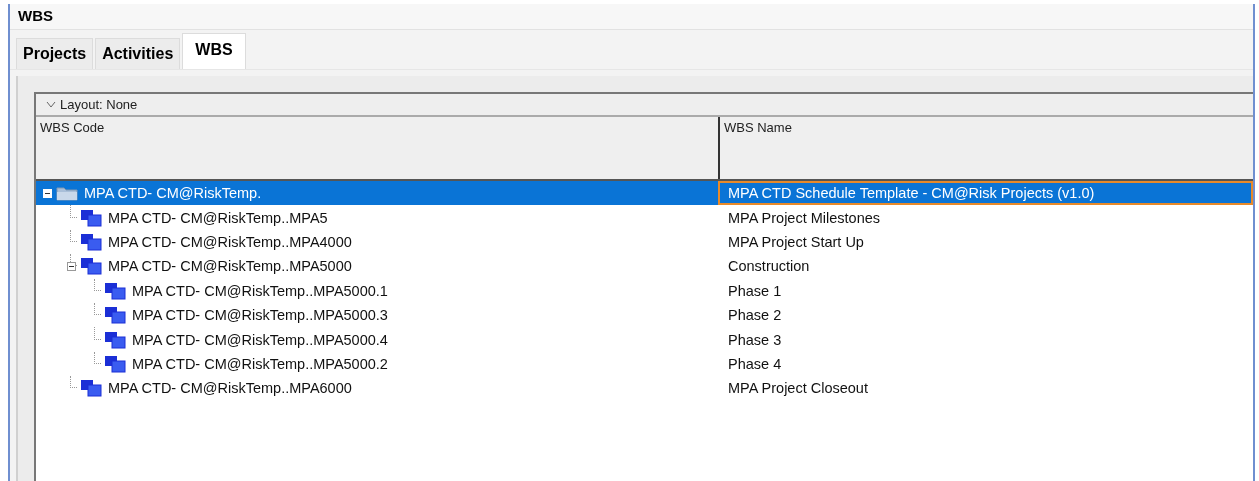  I want to click on wbs-code: MPA CTD- CM@RiskTemp..MPA5000.4, so click(260, 339).